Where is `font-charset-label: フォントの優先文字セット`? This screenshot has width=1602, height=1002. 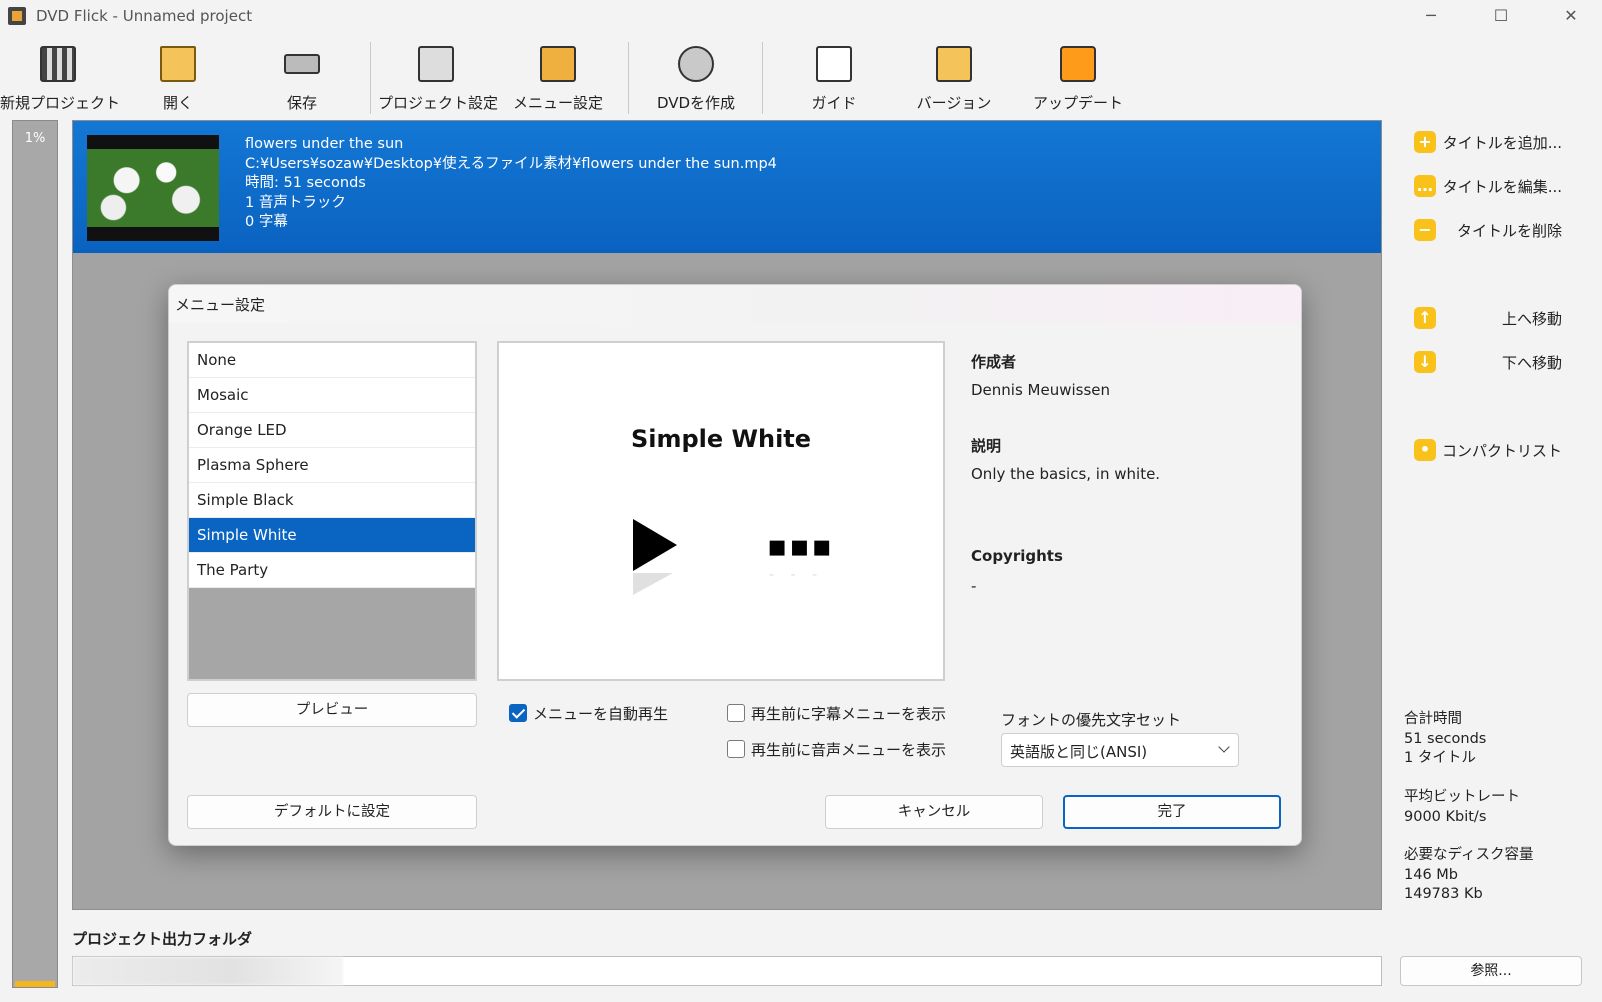 font-charset-label: フォントの優先文字セット is located at coordinates (1091, 720).